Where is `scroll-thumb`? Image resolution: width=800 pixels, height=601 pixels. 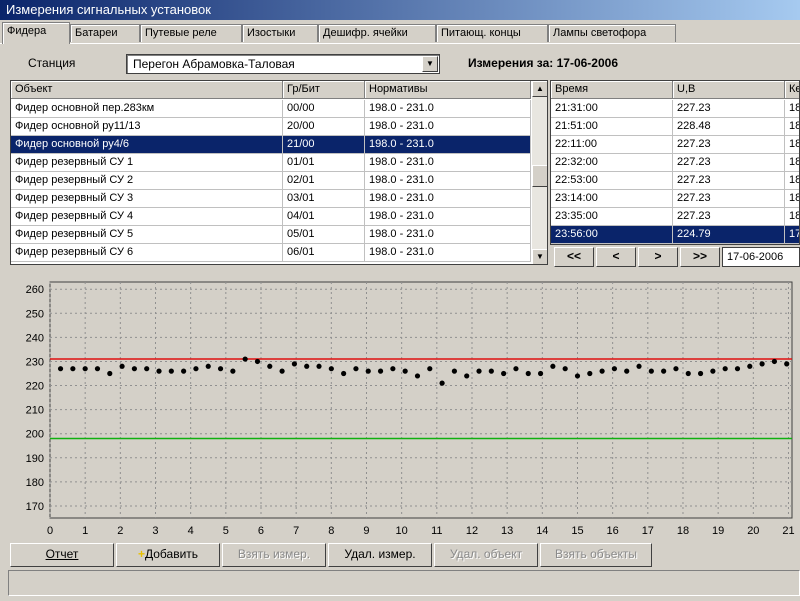 scroll-thumb is located at coordinates (539, 176).